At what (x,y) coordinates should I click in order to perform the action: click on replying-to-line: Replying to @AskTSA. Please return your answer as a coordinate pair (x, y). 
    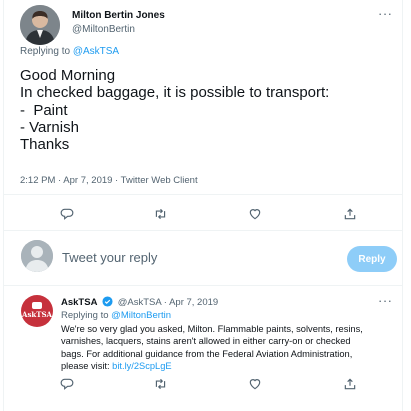
    Looking at the image, I should click on (69, 51).